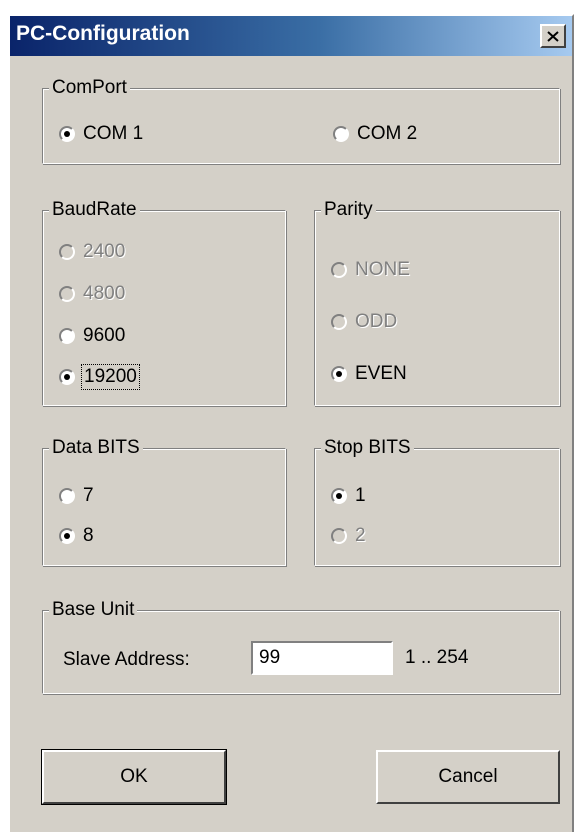 The width and height of the screenshot is (578, 832). What do you see at coordinates (110, 377) in the screenshot?
I see `radio-label: 19200` at bounding box center [110, 377].